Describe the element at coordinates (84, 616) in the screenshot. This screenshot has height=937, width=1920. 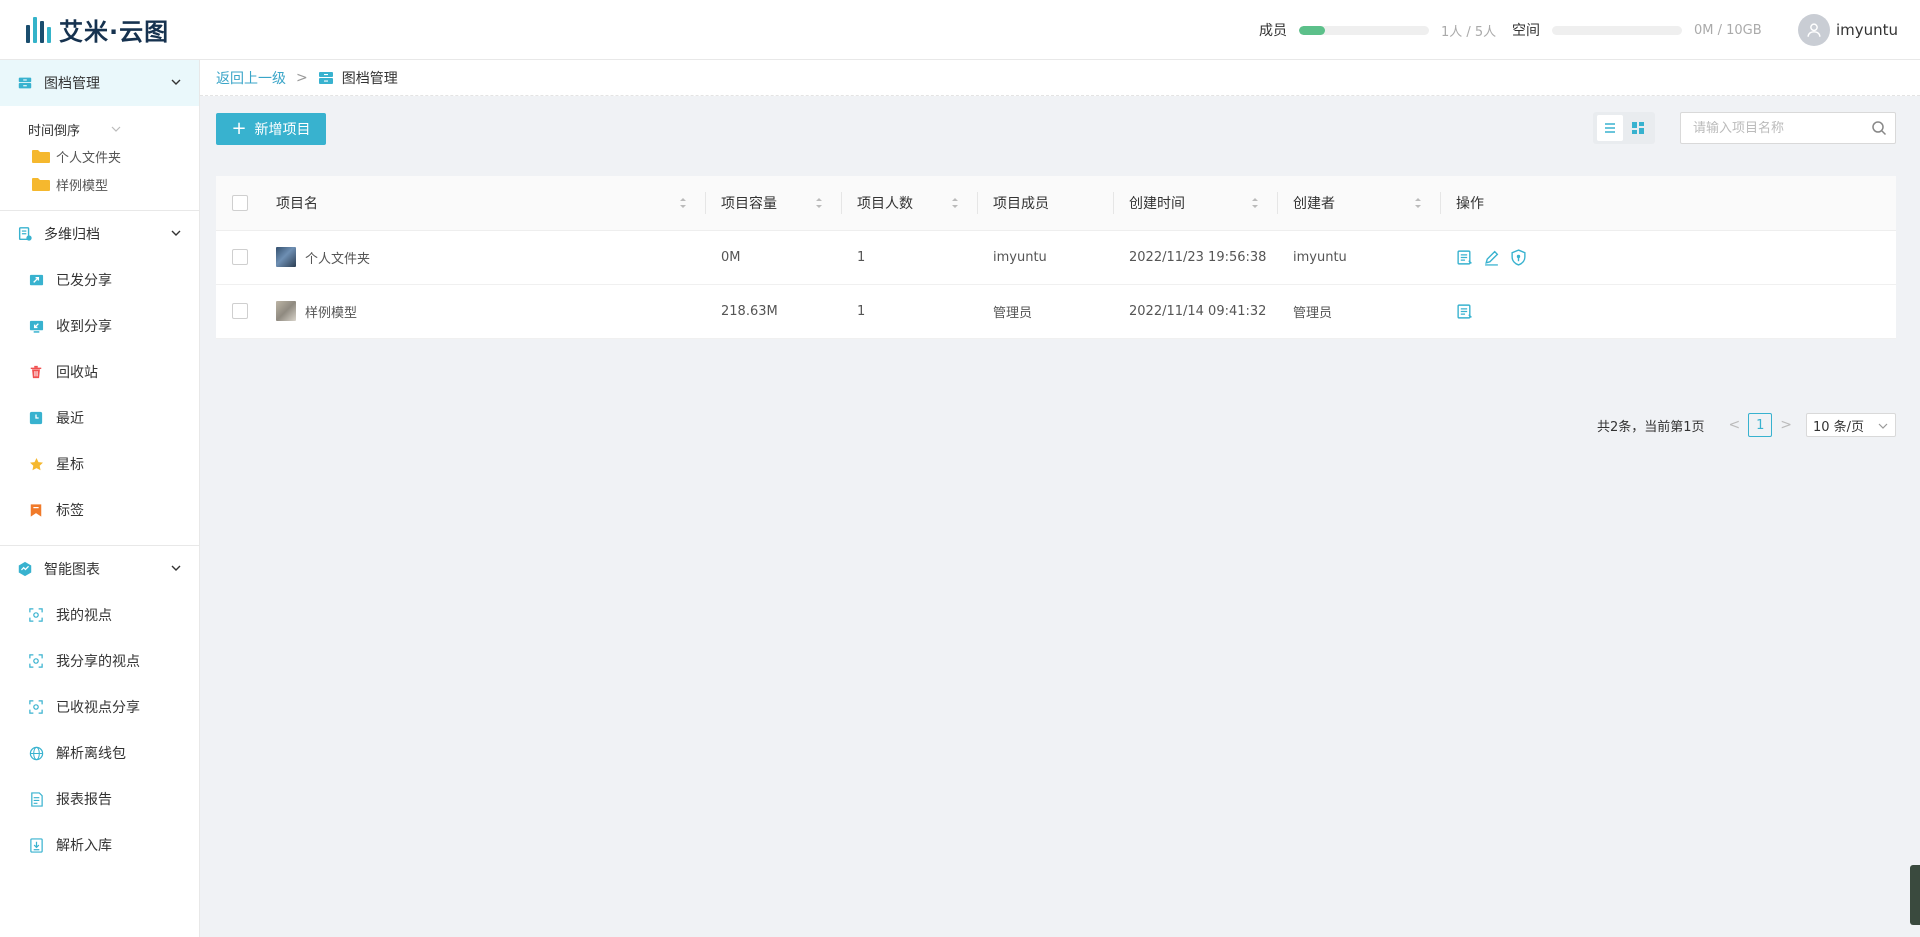
I see `sidebar-item-label: 我的视点` at that location.